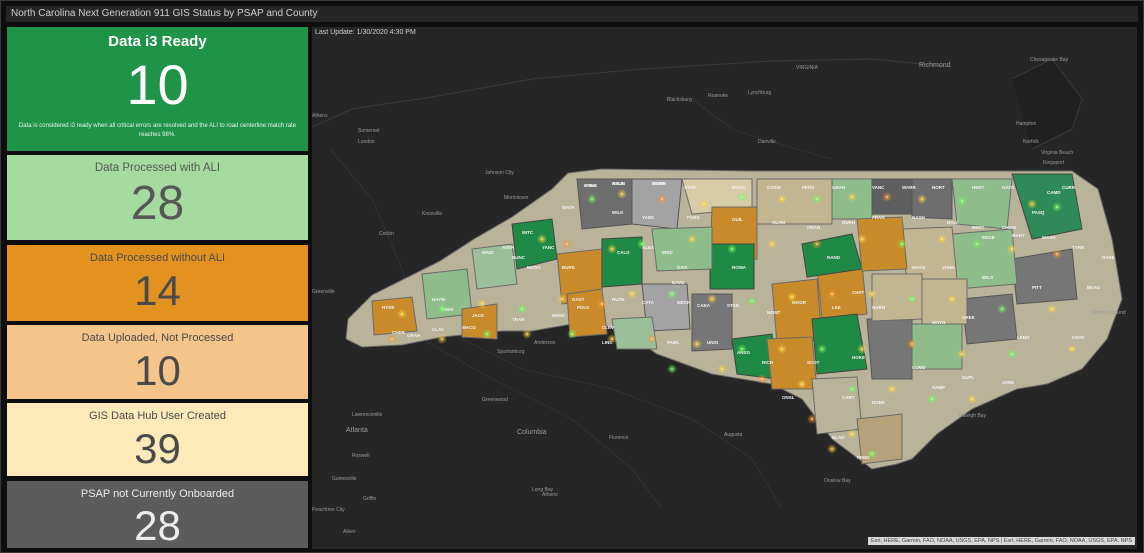 This screenshot has height=553, width=1144. What do you see at coordinates (618, 212) in the screenshot?
I see `county-label: WILK` at bounding box center [618, 212].